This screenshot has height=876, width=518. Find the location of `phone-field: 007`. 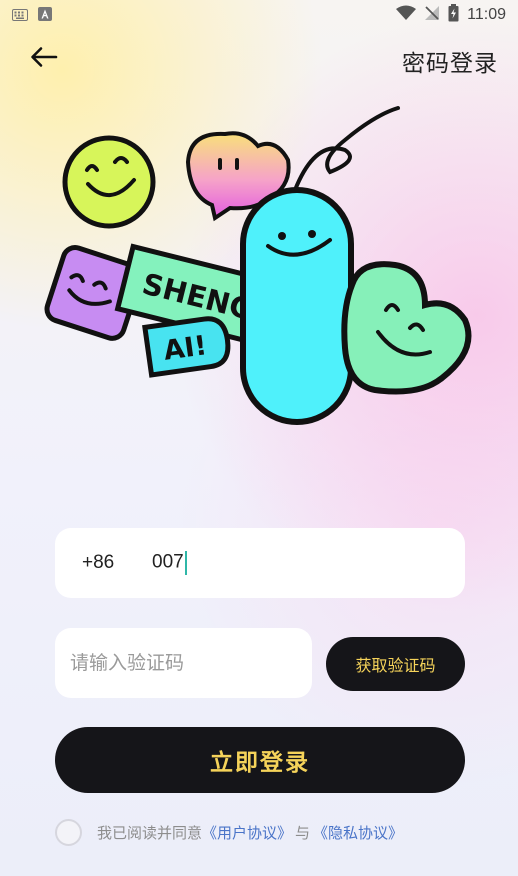

phone-field: 007 is located at coordinates (169, 563).